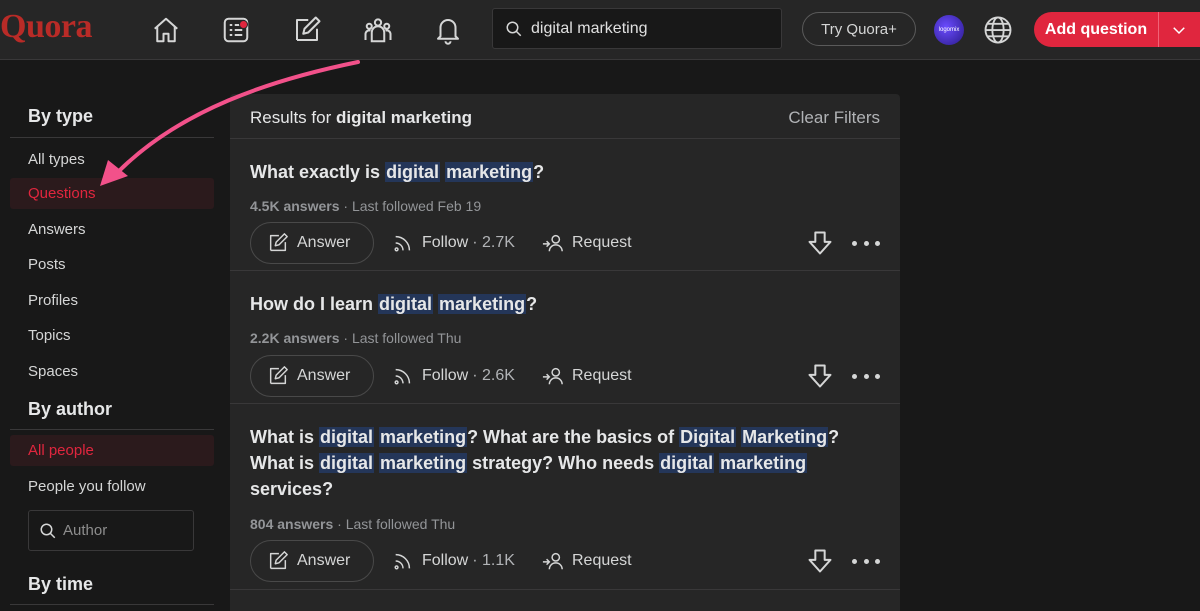 The height and width of the screenshot is (611, 1200). I want to click on filter-answers: Answers, so click(112, 229).